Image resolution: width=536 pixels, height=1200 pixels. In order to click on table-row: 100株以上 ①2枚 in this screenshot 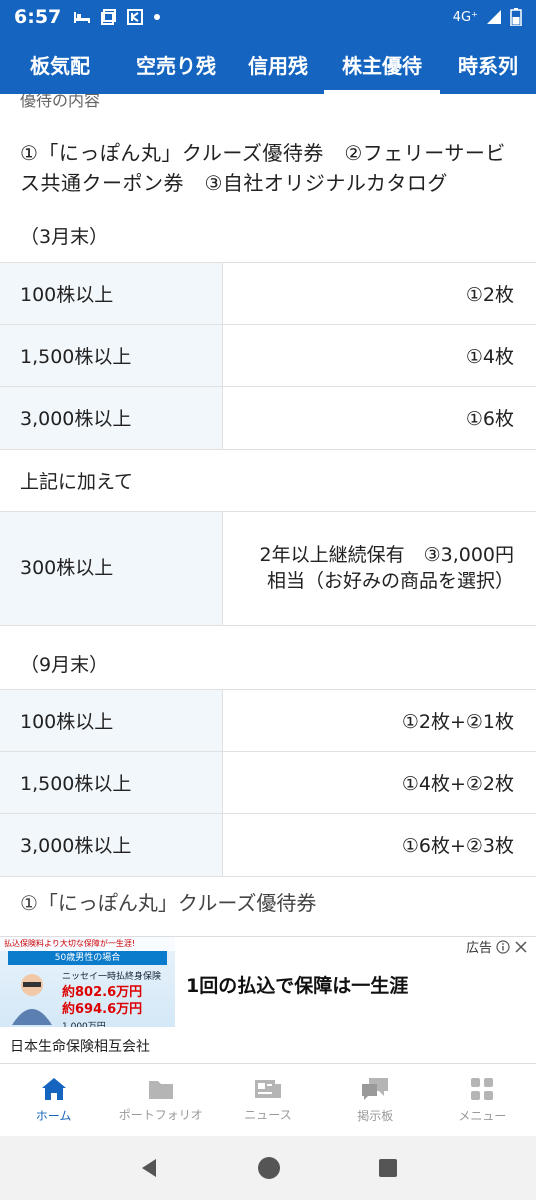, I will do `click(268, 293)`.